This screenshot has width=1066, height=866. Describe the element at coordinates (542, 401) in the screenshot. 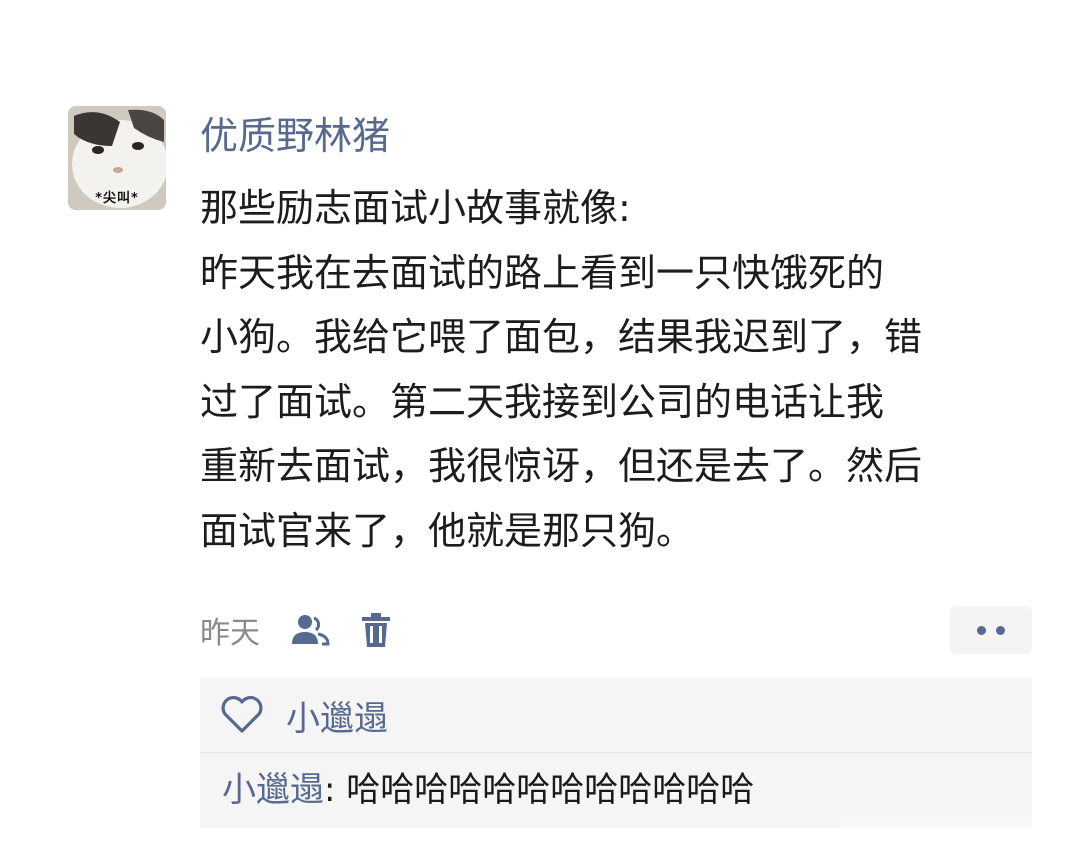

I see `post-body-line: 过了面试。第二天我接到公司的电话让我` at that location.